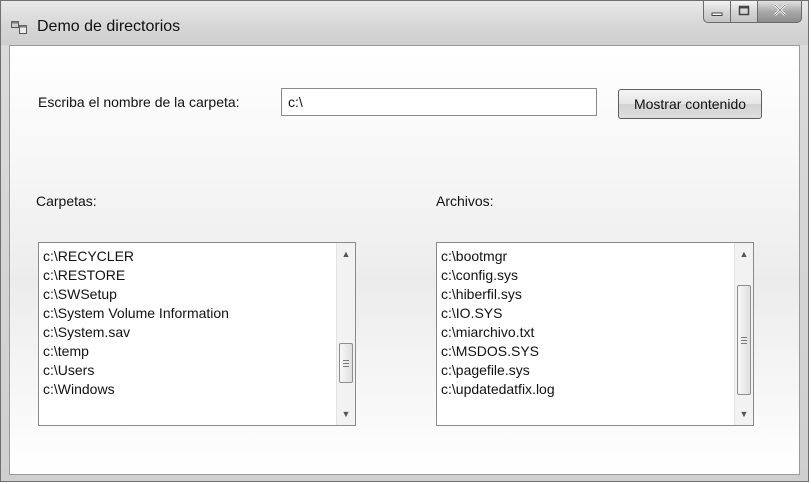  Describe the element at coordinates (587, 351) in the screenshot. I see `list-item: c:\MSDOS.SYS` at that location.